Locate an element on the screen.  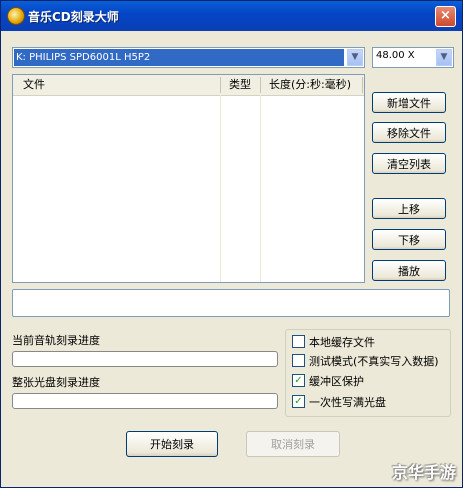
play-button: 播放 is located at coordinates (409, 270).